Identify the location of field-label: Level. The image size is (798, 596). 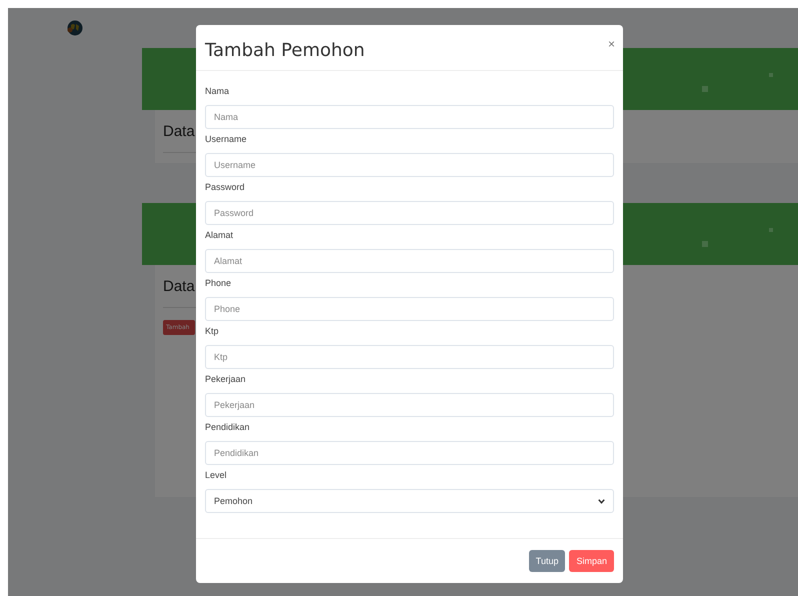
(216, 475).